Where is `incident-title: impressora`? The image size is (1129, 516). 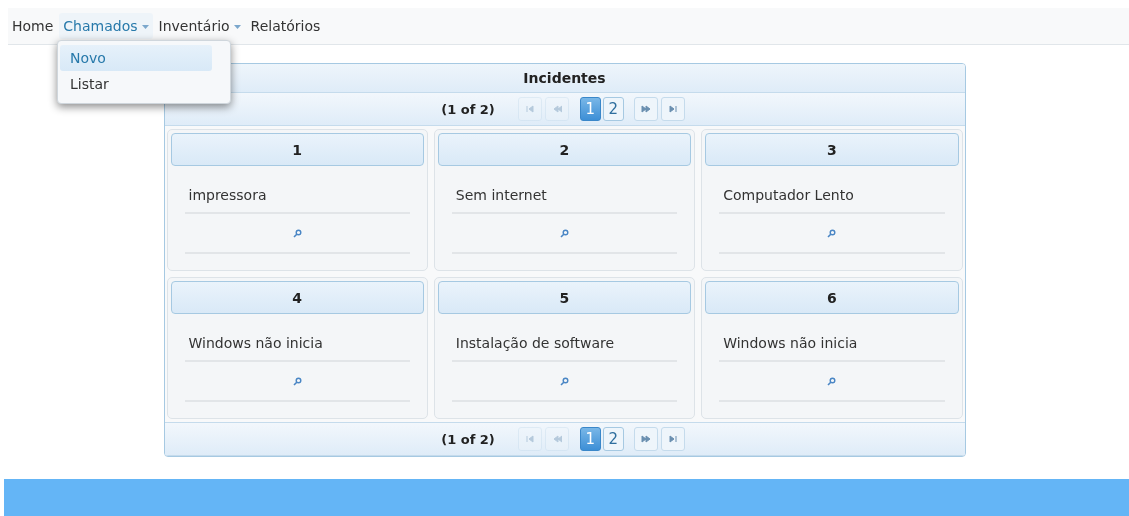
incident-title: impressora is located at coordinates (228, 196).